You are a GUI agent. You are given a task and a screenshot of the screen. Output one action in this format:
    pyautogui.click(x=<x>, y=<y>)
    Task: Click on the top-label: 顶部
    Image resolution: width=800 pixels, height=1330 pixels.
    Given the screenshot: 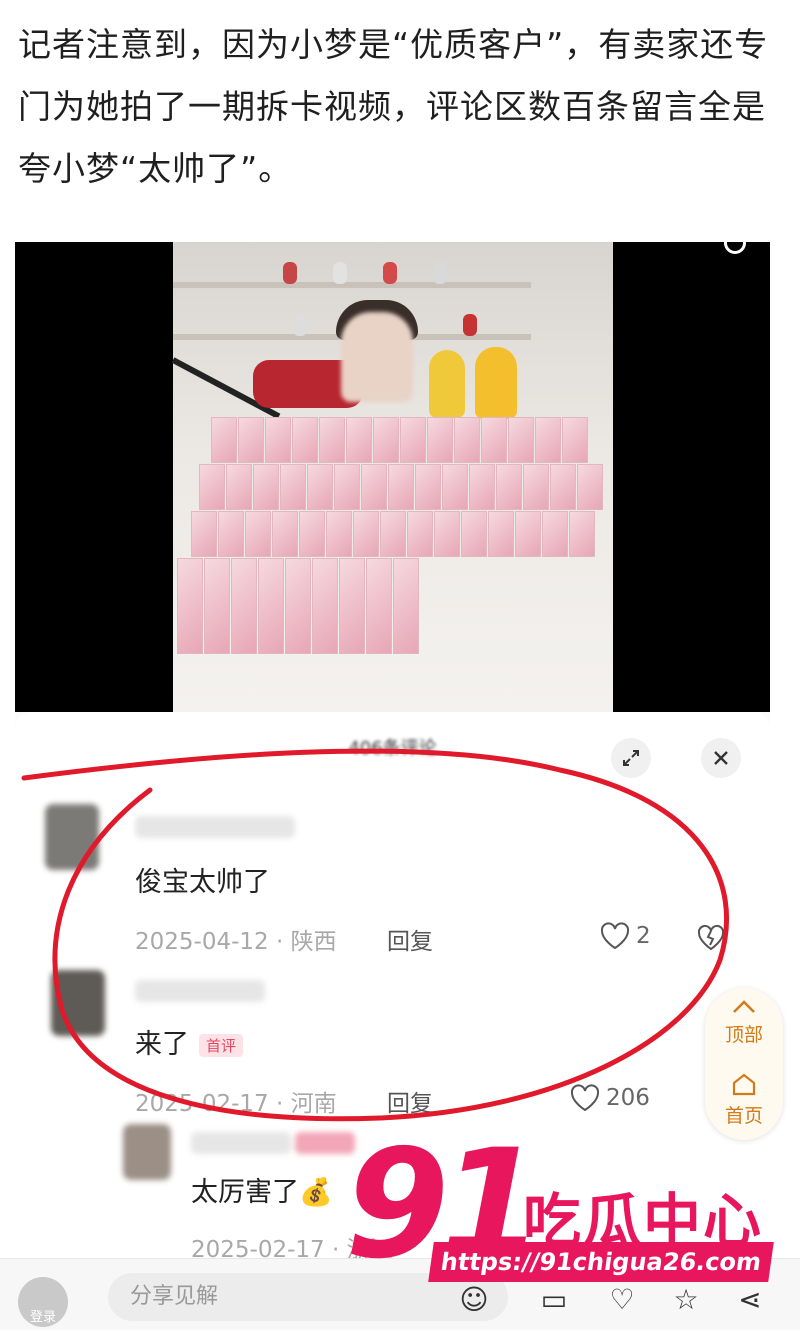 What is the action you would take?
    pyautogui.click(x=743, y=1035)
    